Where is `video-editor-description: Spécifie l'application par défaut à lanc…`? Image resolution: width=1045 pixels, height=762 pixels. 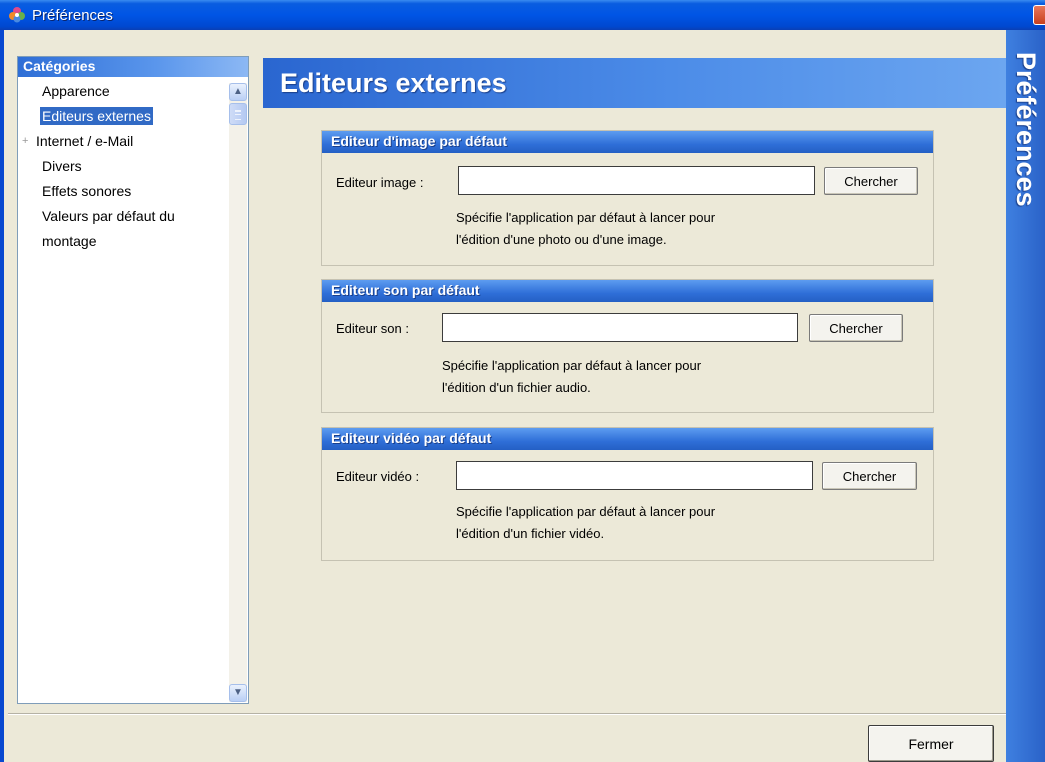
video-editor-description: Spécifie l'application par défaut à lanc… is located at coordinates (585, 523).